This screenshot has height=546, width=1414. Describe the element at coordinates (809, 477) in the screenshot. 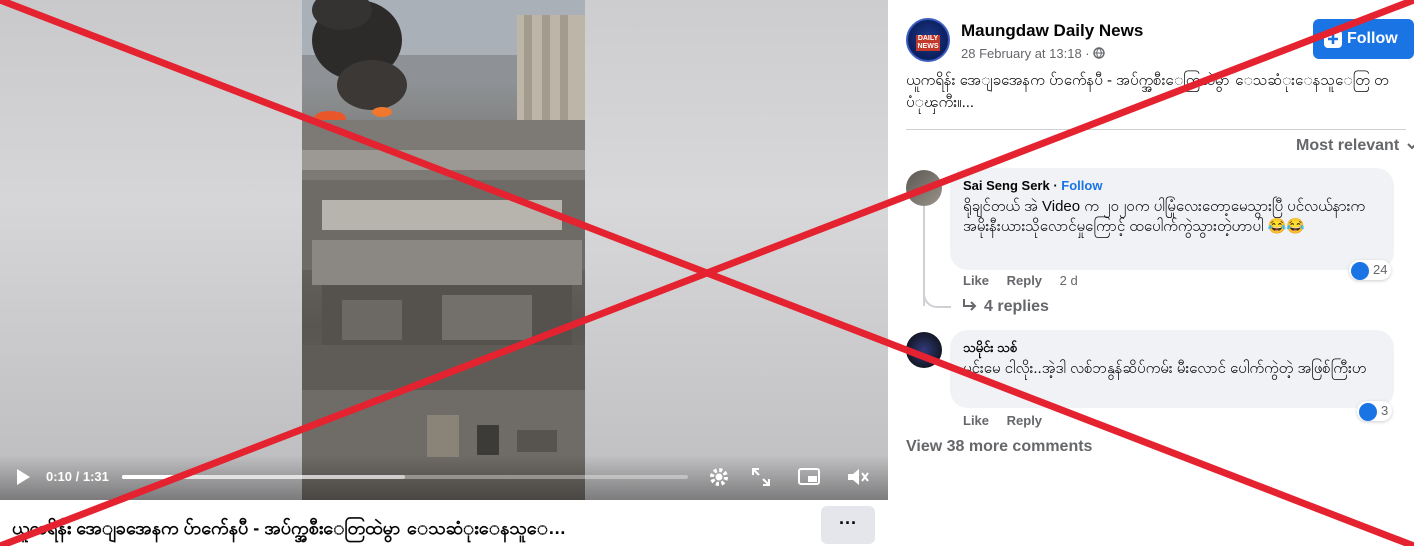

I see `picture-in-picture-icon` at that location.